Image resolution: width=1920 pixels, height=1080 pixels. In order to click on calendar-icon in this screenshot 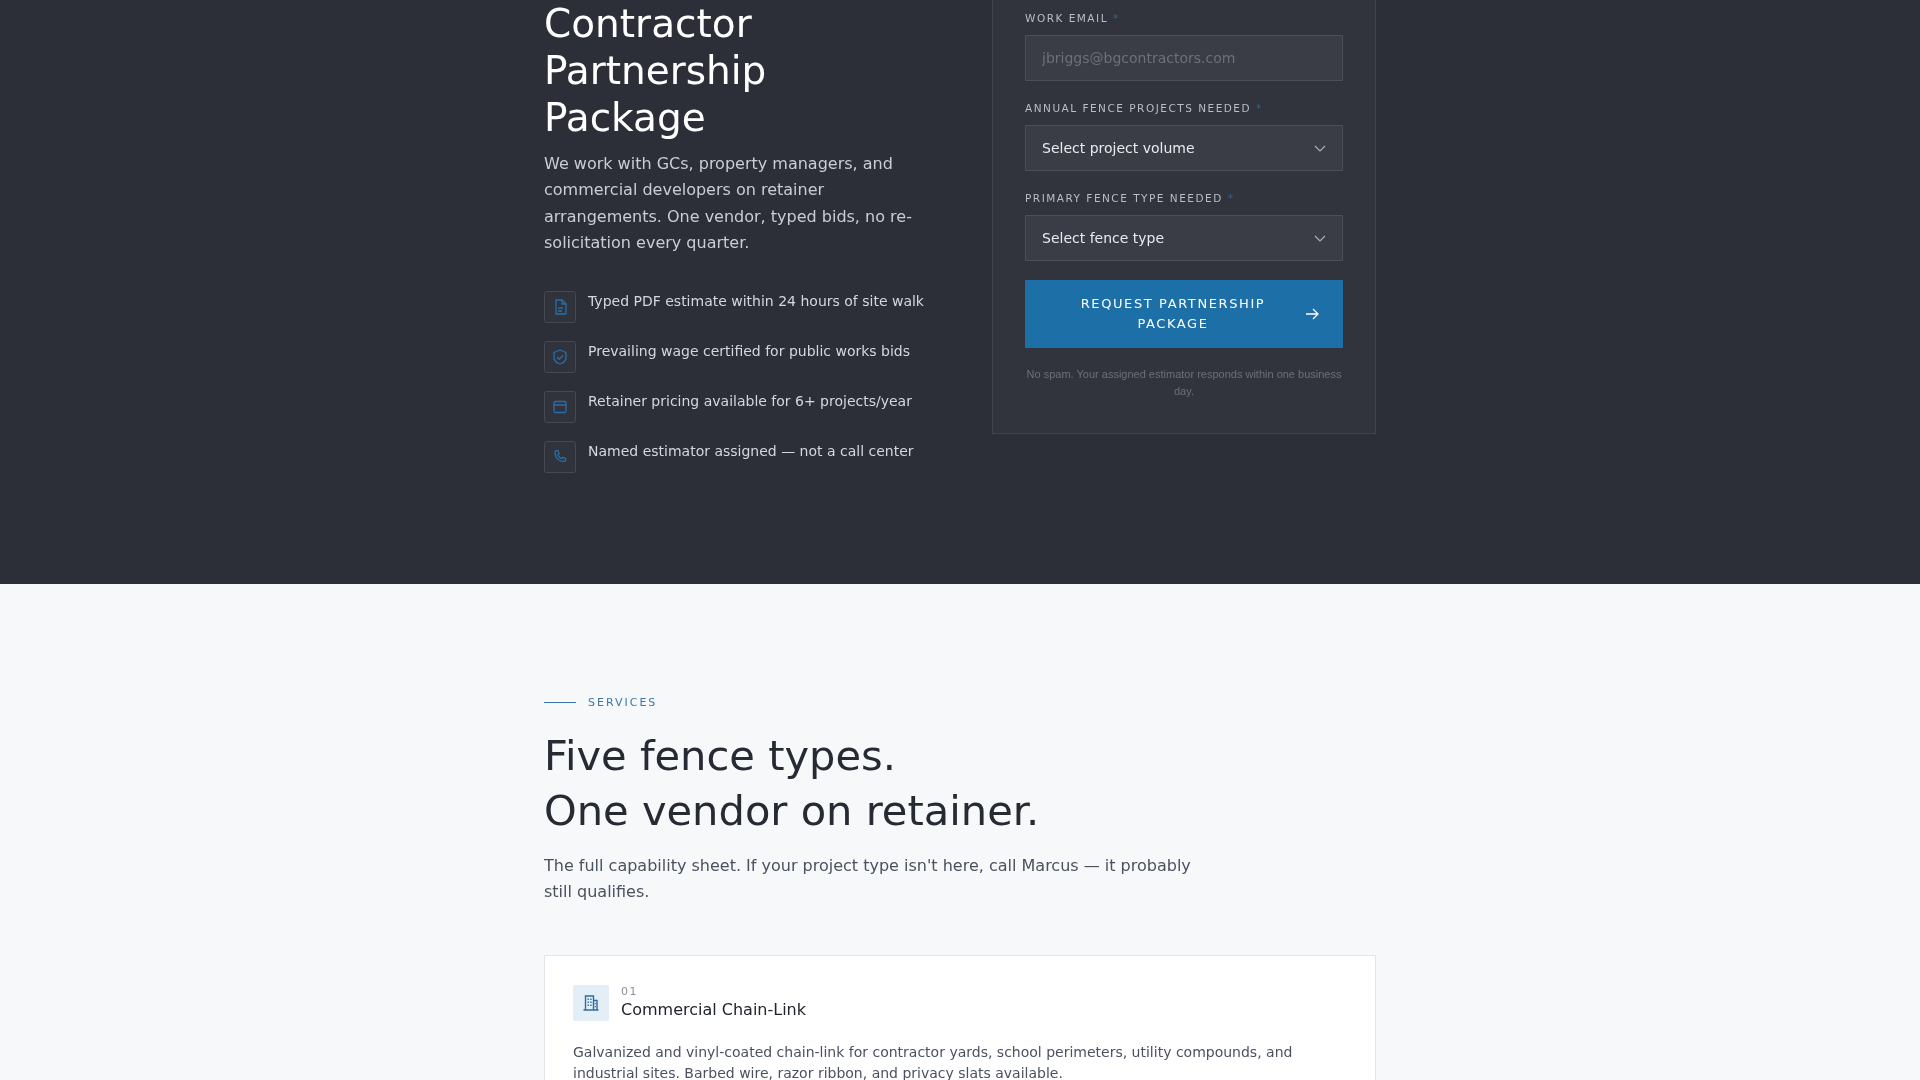, I will do `click(560, 406)`.